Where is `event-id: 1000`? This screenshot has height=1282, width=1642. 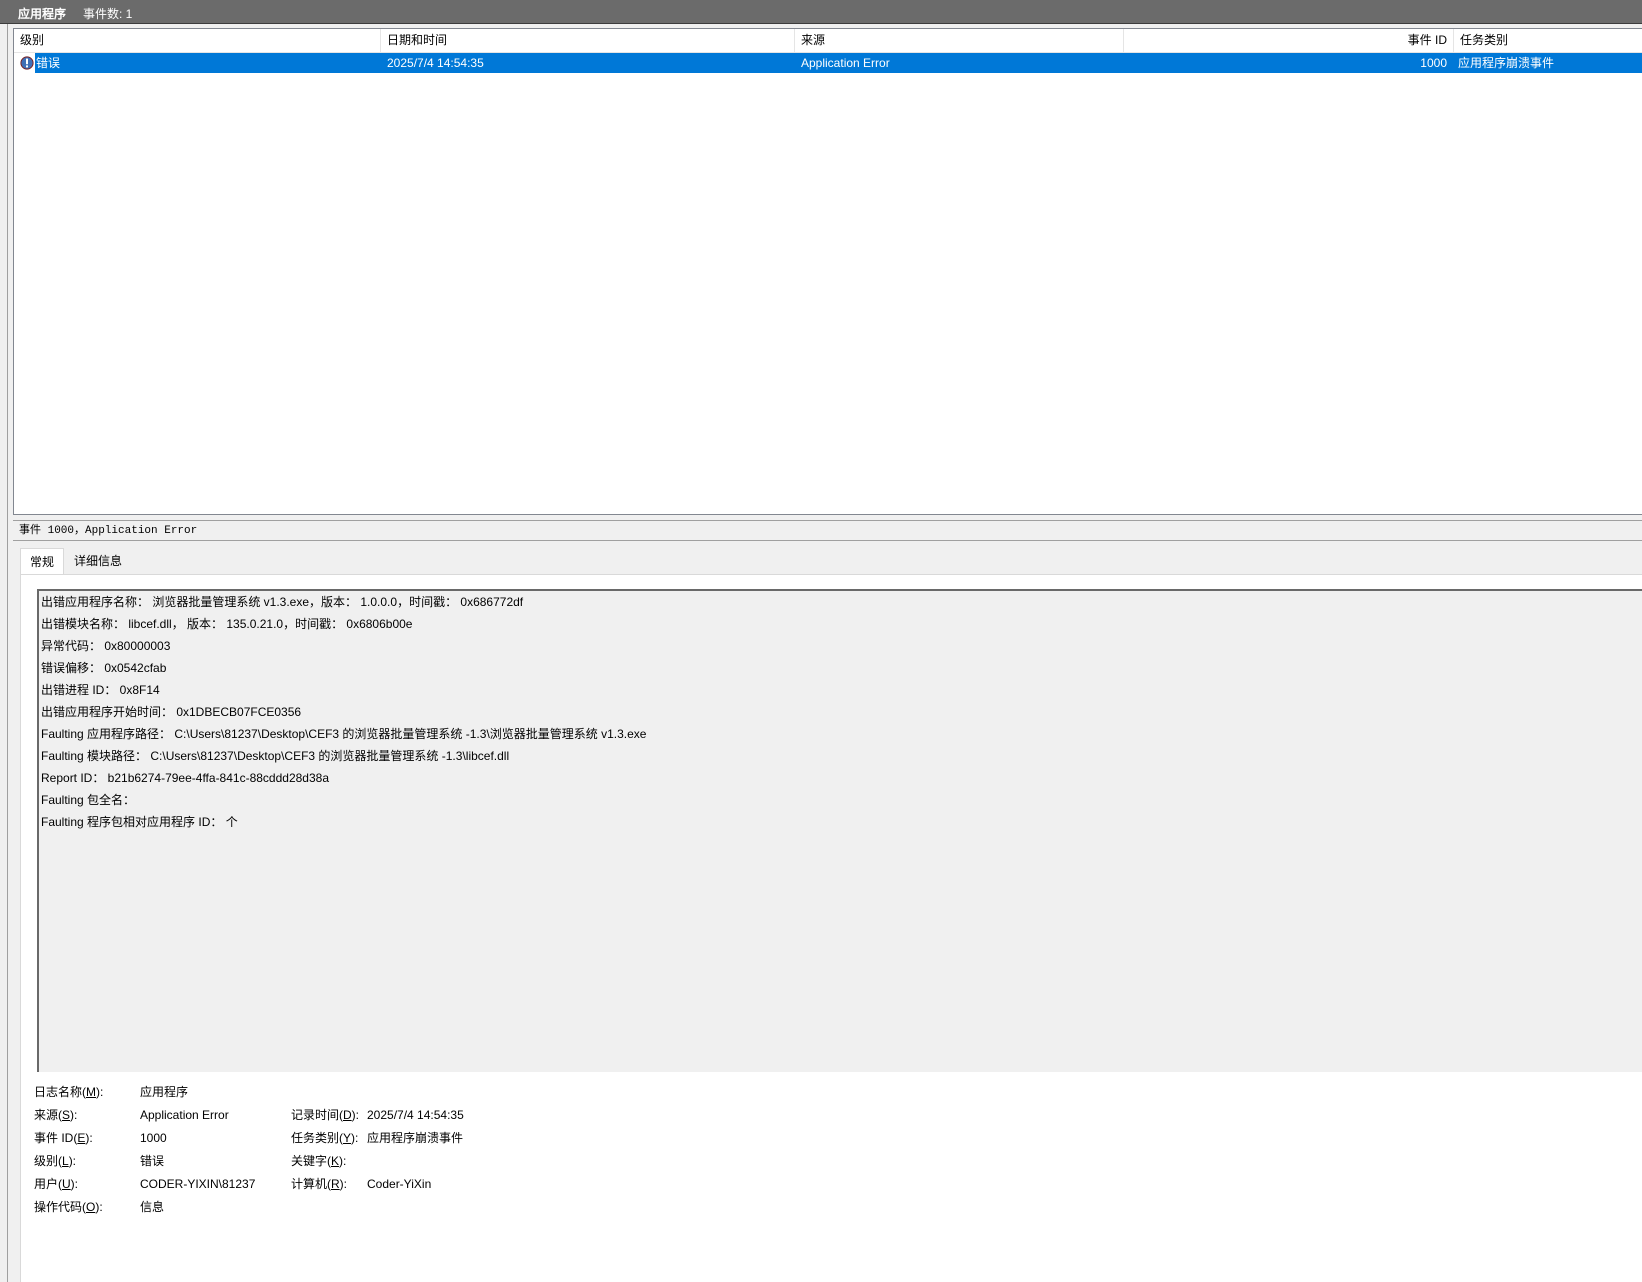 event-id: 1000 is located at coordinates (1433, 63).